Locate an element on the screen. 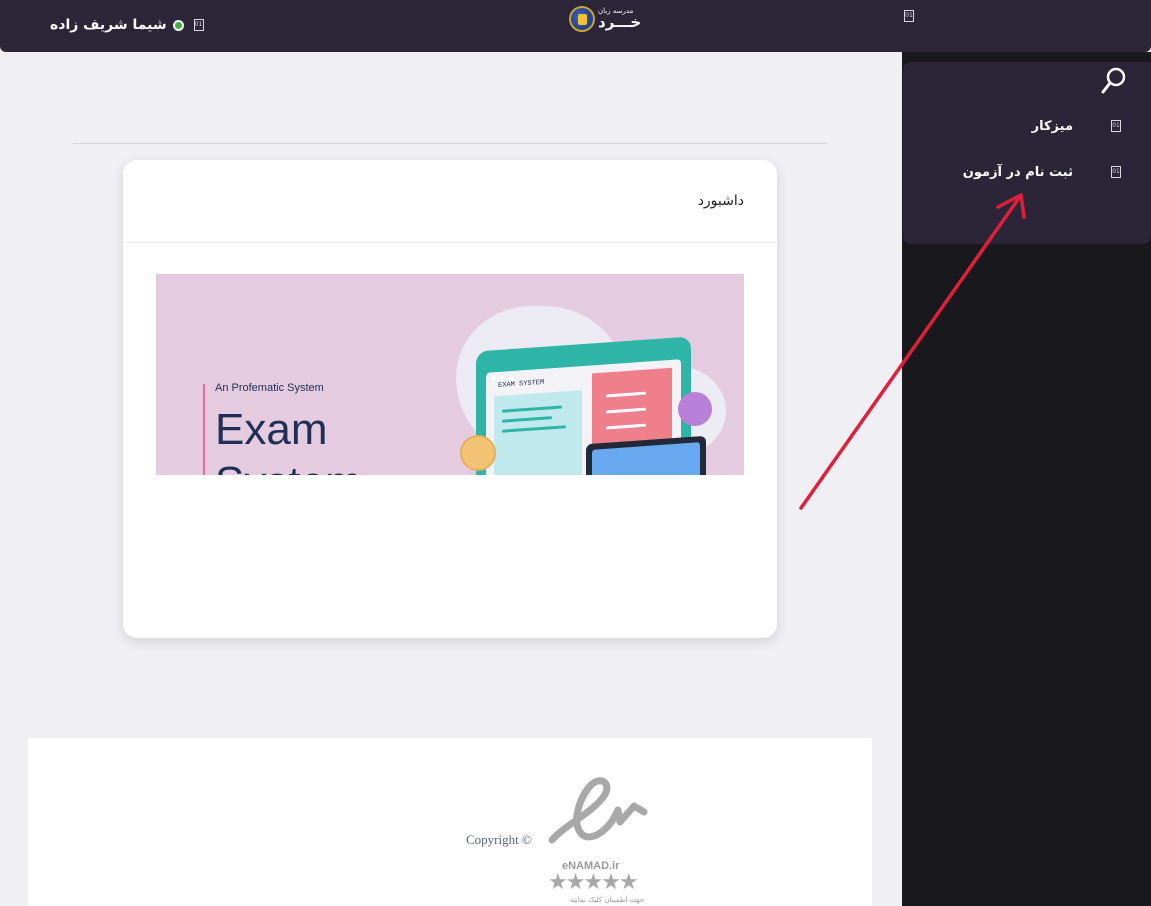 This screenshot has height=906, width=1151. card-header: داشبورد is located at coordinates (450, 201).